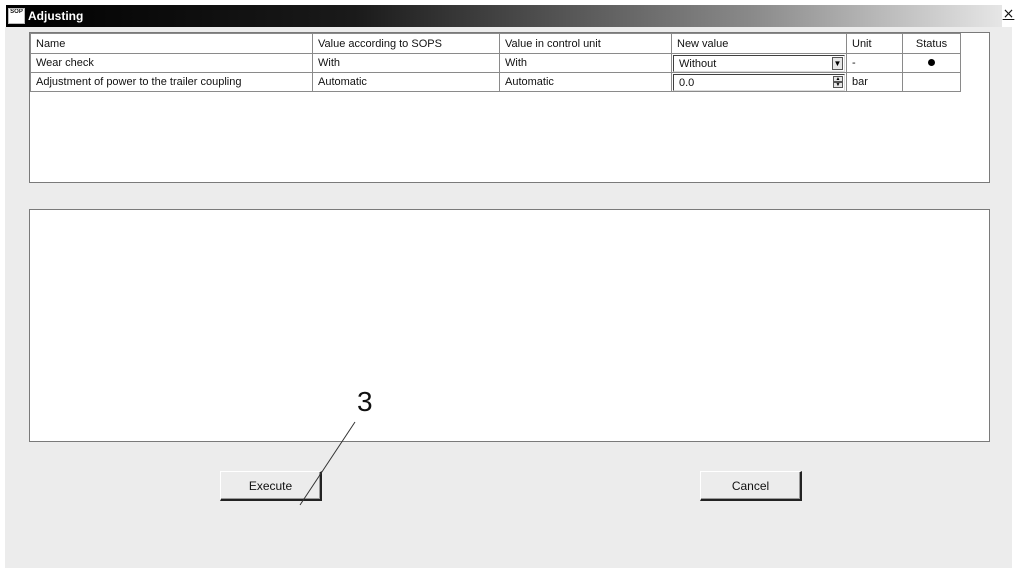 The height and width of the screenshot is (570, 1017). What do you see at coordinates (686, 83) in the screenshot?
I see `new-value-spinner-value: 0.0` at bounding box center [686, 83].